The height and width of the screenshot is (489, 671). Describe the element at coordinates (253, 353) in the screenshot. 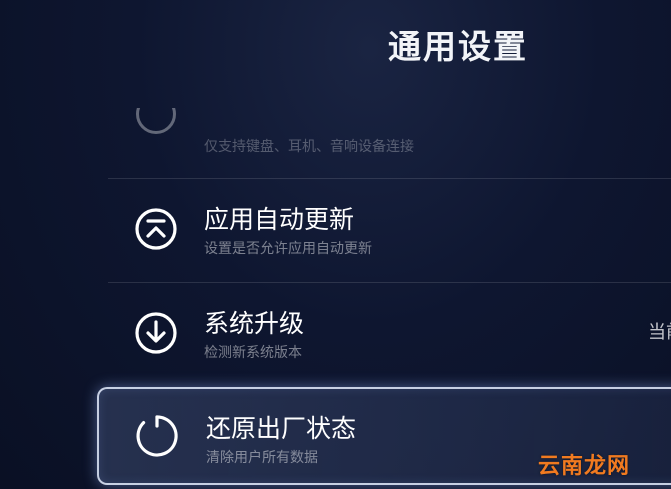

I see `list-item-subtitle: 检测新系统版本` at that location.